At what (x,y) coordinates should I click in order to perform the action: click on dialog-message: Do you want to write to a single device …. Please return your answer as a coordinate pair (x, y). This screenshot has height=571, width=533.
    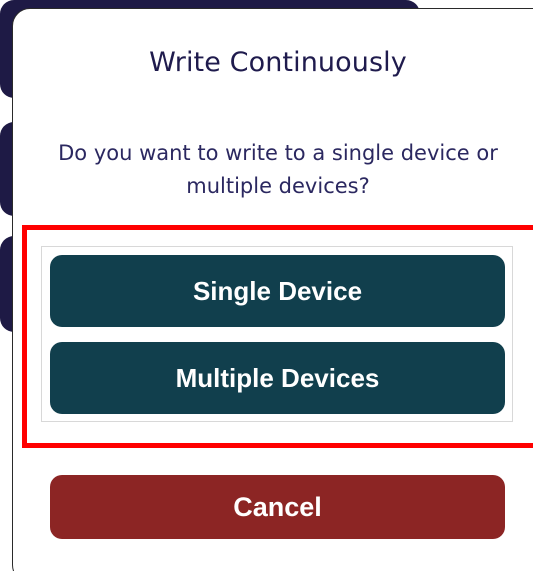
    Looking at the image, I should click on (278, 169).